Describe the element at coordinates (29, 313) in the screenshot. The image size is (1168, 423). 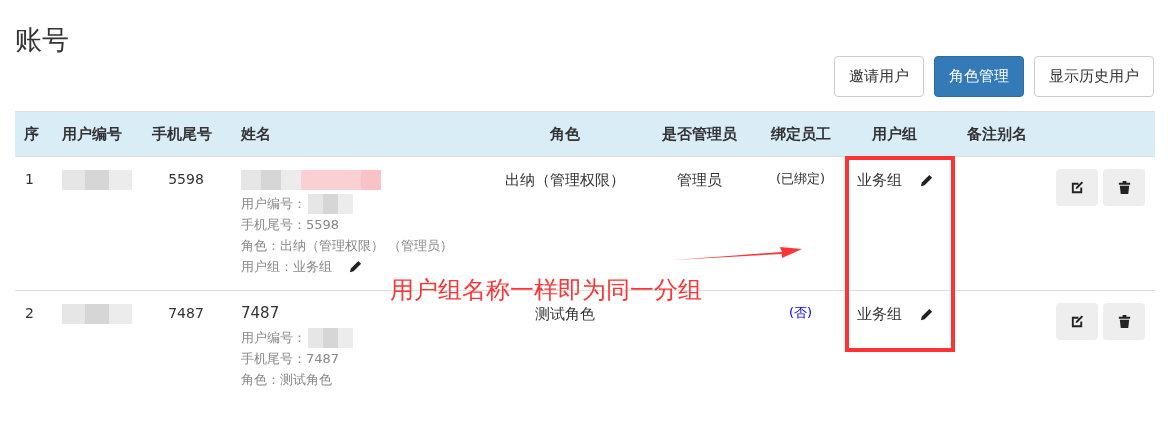
I see `row-index: 2` at that location.